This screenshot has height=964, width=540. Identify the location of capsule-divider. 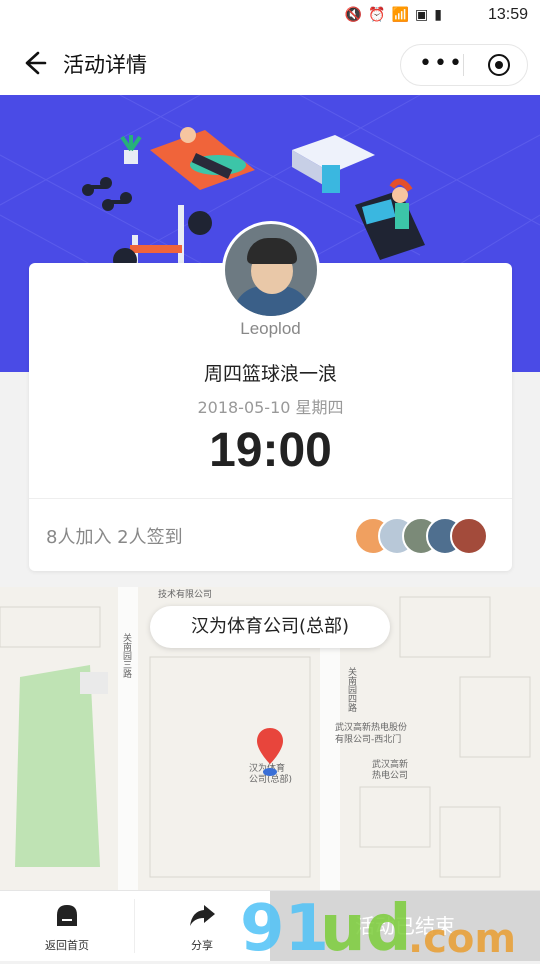
(463, 65).